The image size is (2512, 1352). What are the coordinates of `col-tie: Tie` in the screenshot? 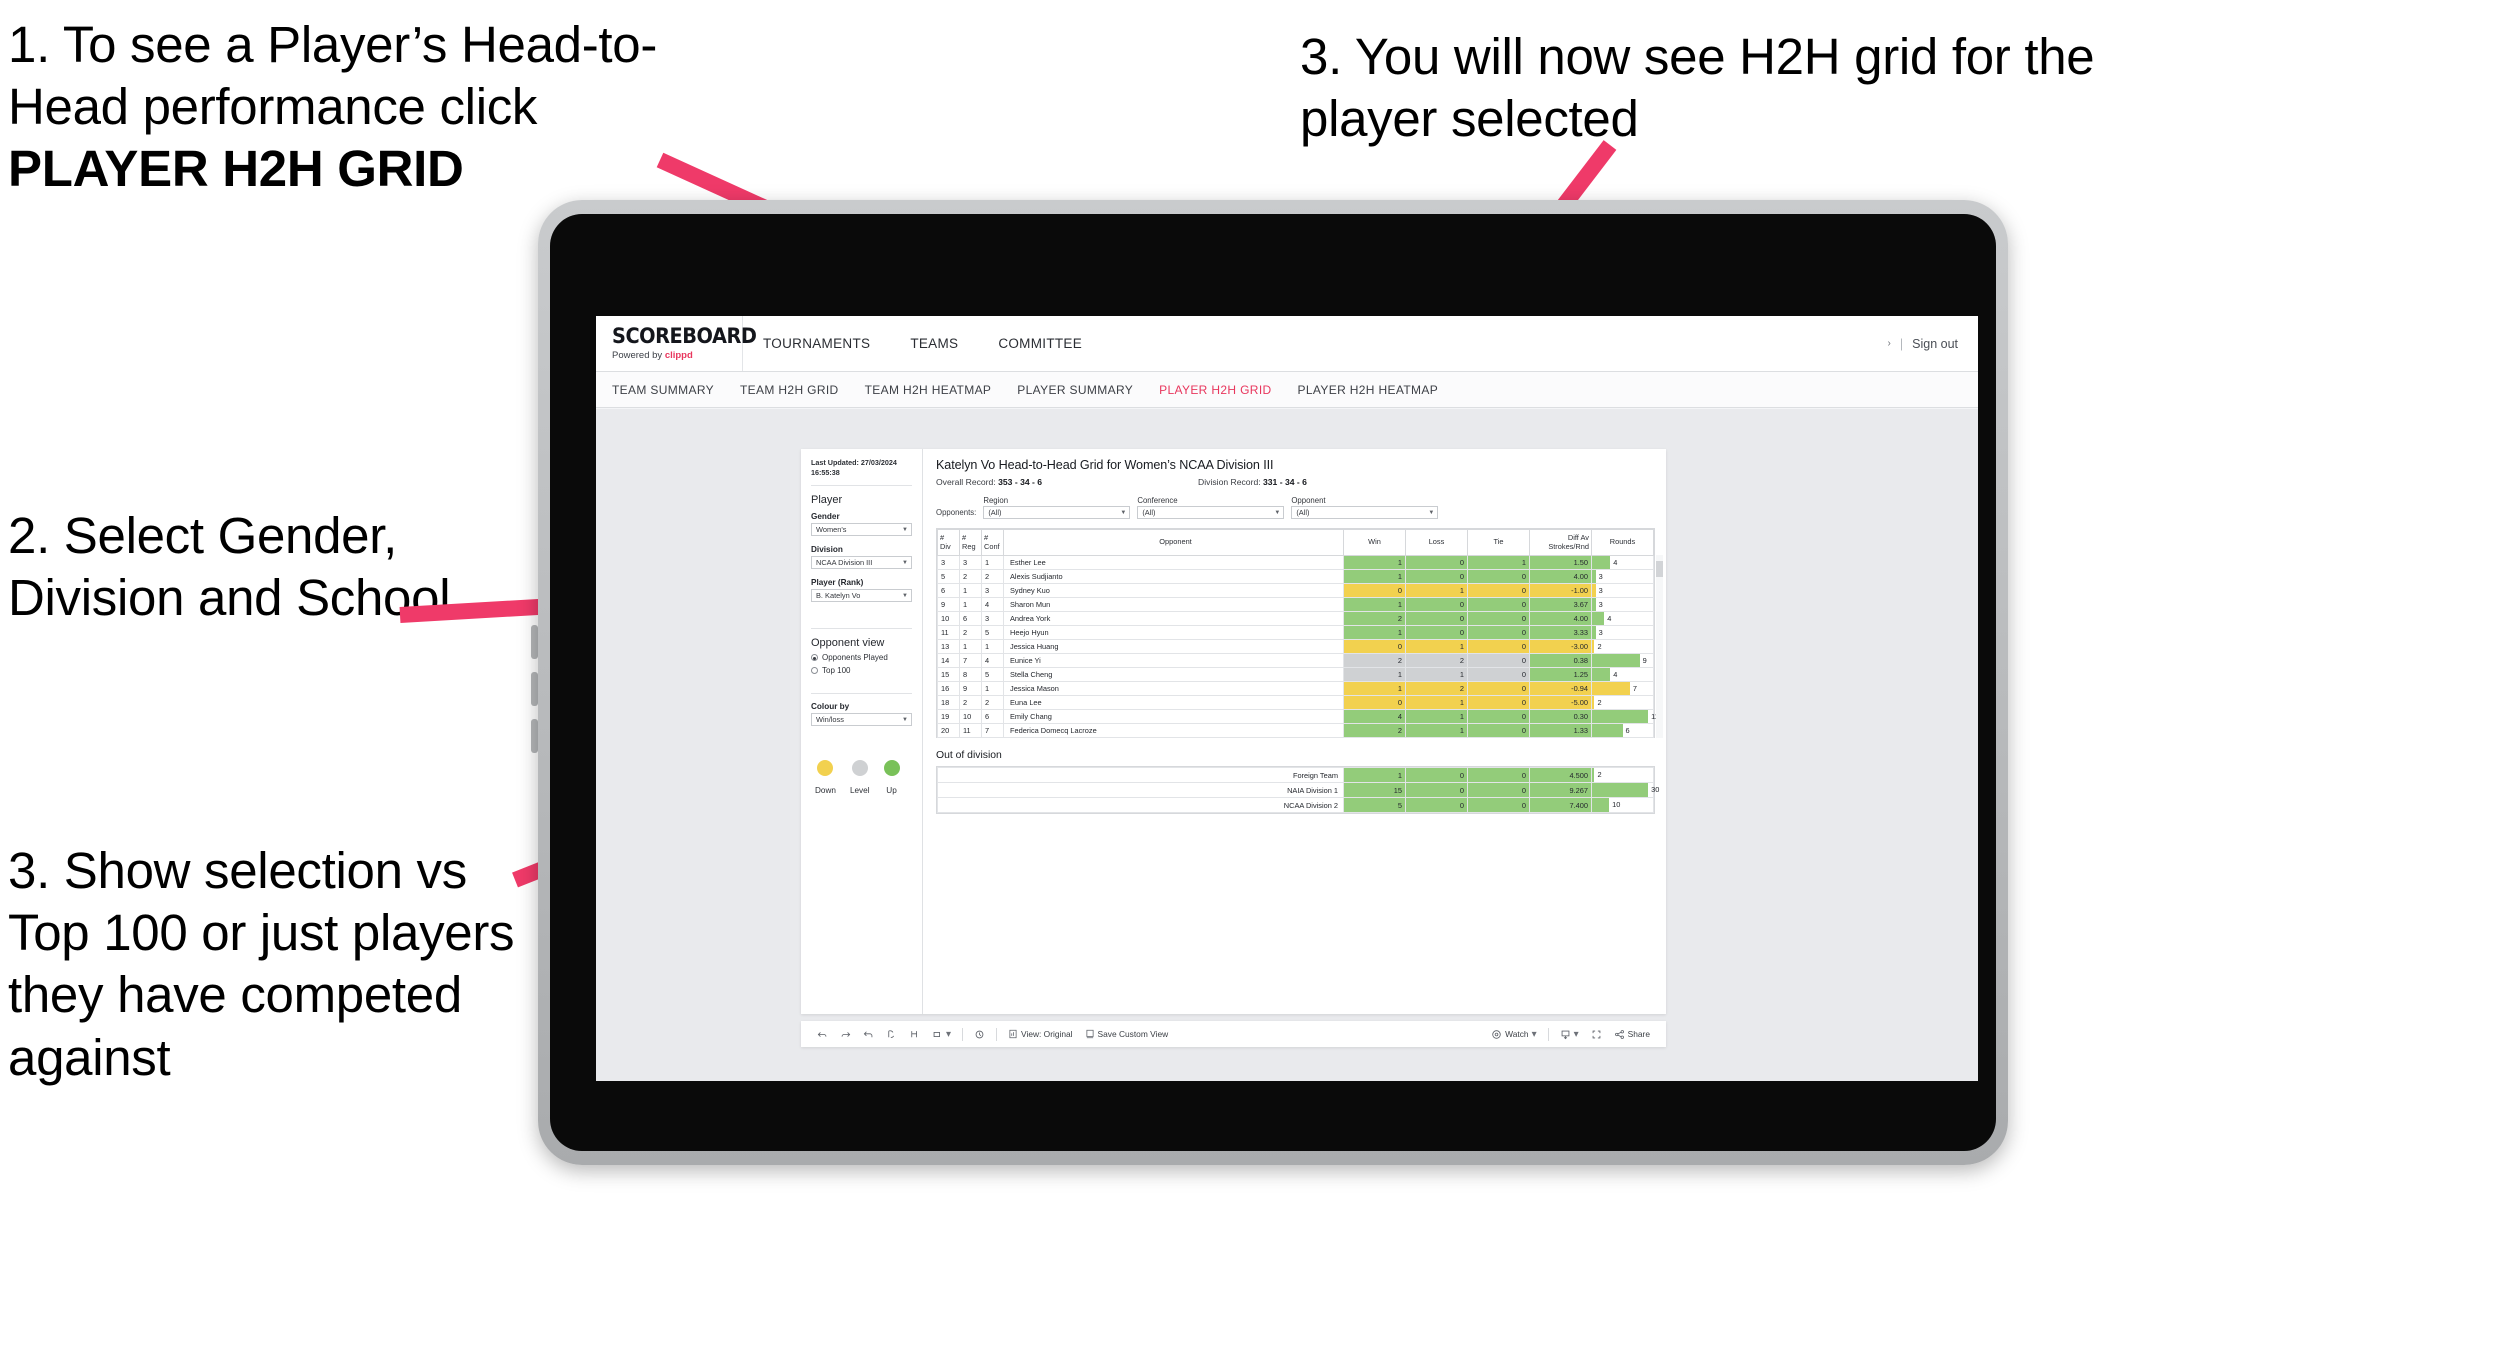 It's located at (1498, 542).